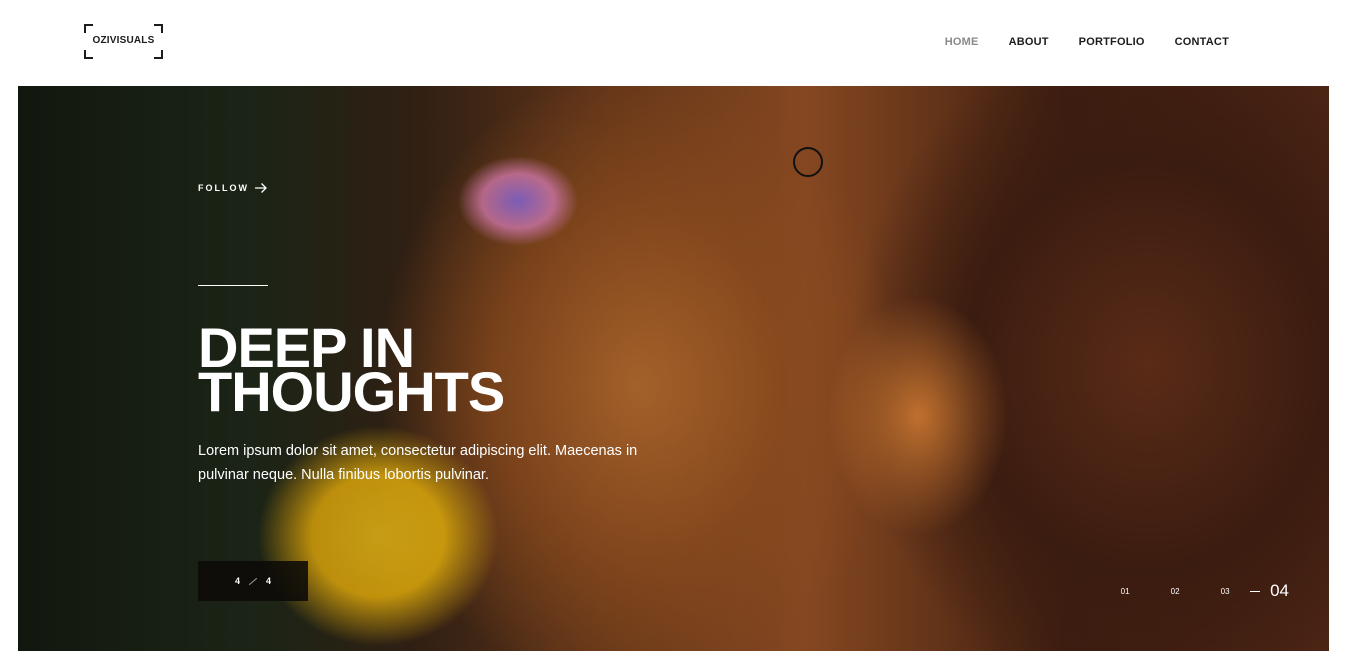 The height and width of the screenshot is (668, 1346). I want to click on hero-title: DEEP IN THOUGHTS, so click(498, 371).